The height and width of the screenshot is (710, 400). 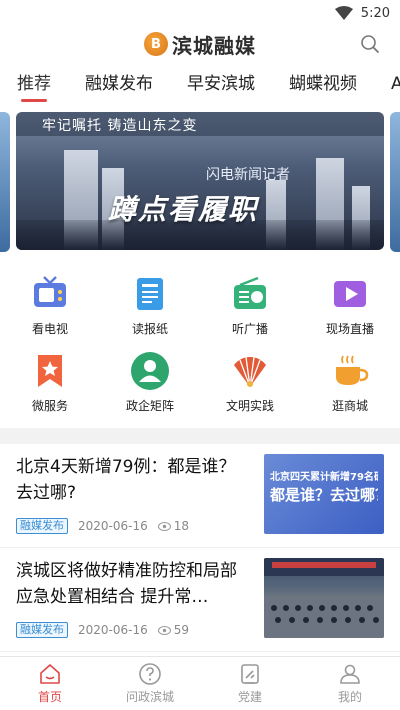 What do you see at coordinates (50, 371) in the screenshot?
I see `star-bookmark-icon` at bounding box center [50, 371].